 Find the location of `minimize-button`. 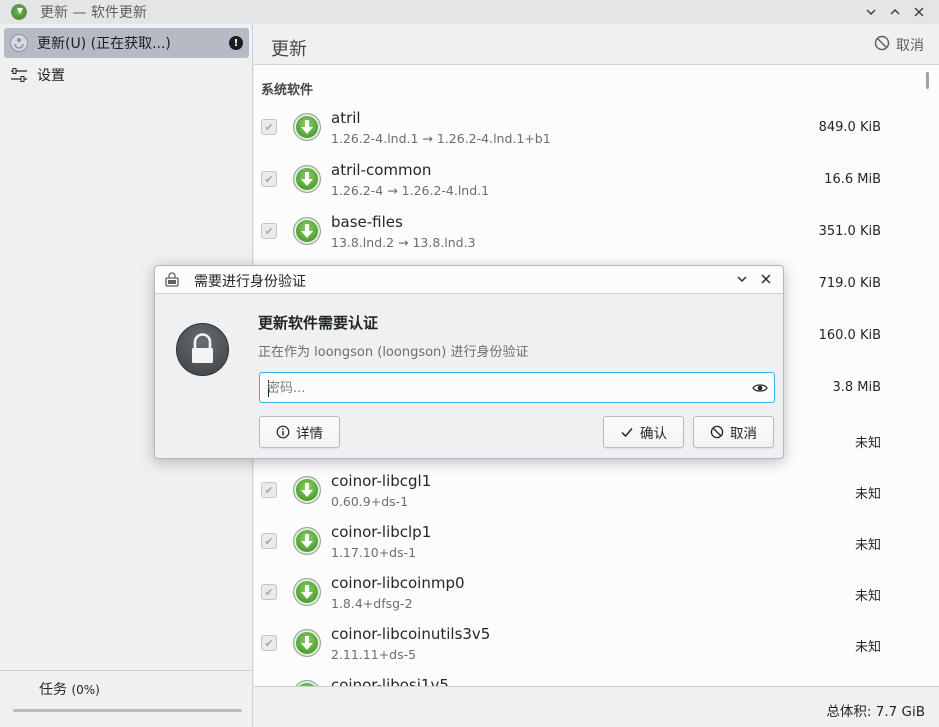

minimize-button is located at coordinates (871, 12).